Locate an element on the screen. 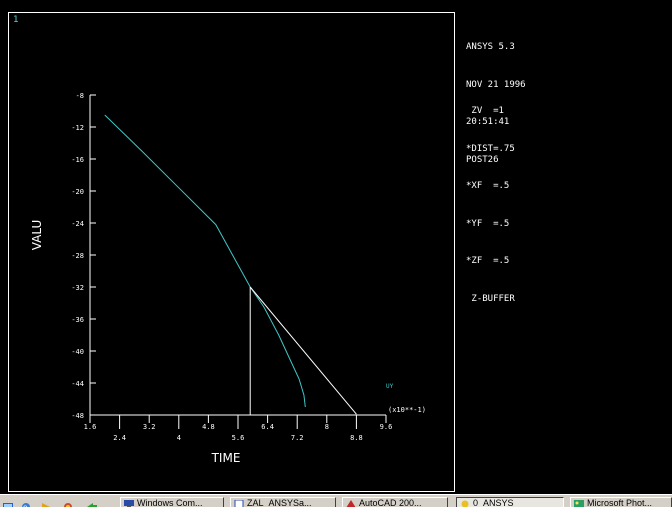 This screenshot has height=507, width=672. x-tick-label: 1.6 is located at coordinates (90, 427).